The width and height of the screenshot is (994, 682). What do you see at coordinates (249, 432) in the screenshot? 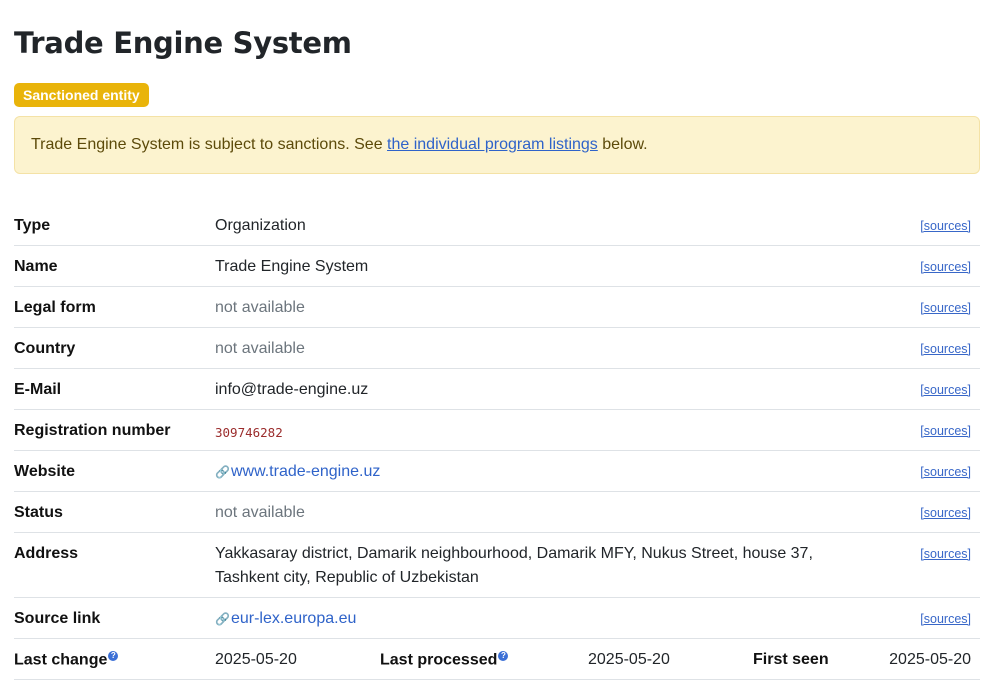
I see `value-registration-number: 309746282` at bounding box center [249, 432].